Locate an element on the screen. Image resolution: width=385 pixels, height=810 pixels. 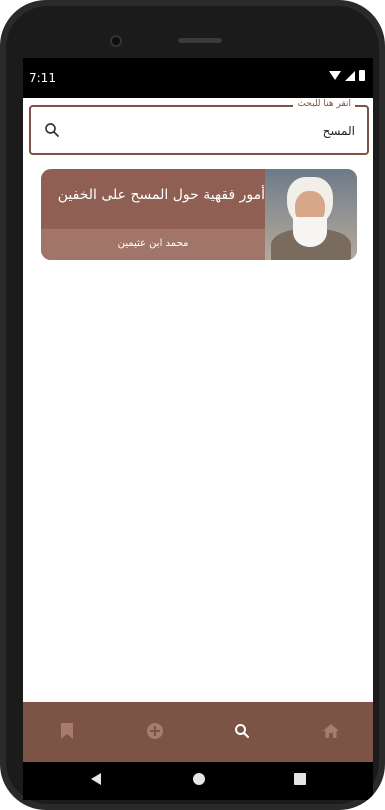
home-icon is located at coordinates (331, 731).